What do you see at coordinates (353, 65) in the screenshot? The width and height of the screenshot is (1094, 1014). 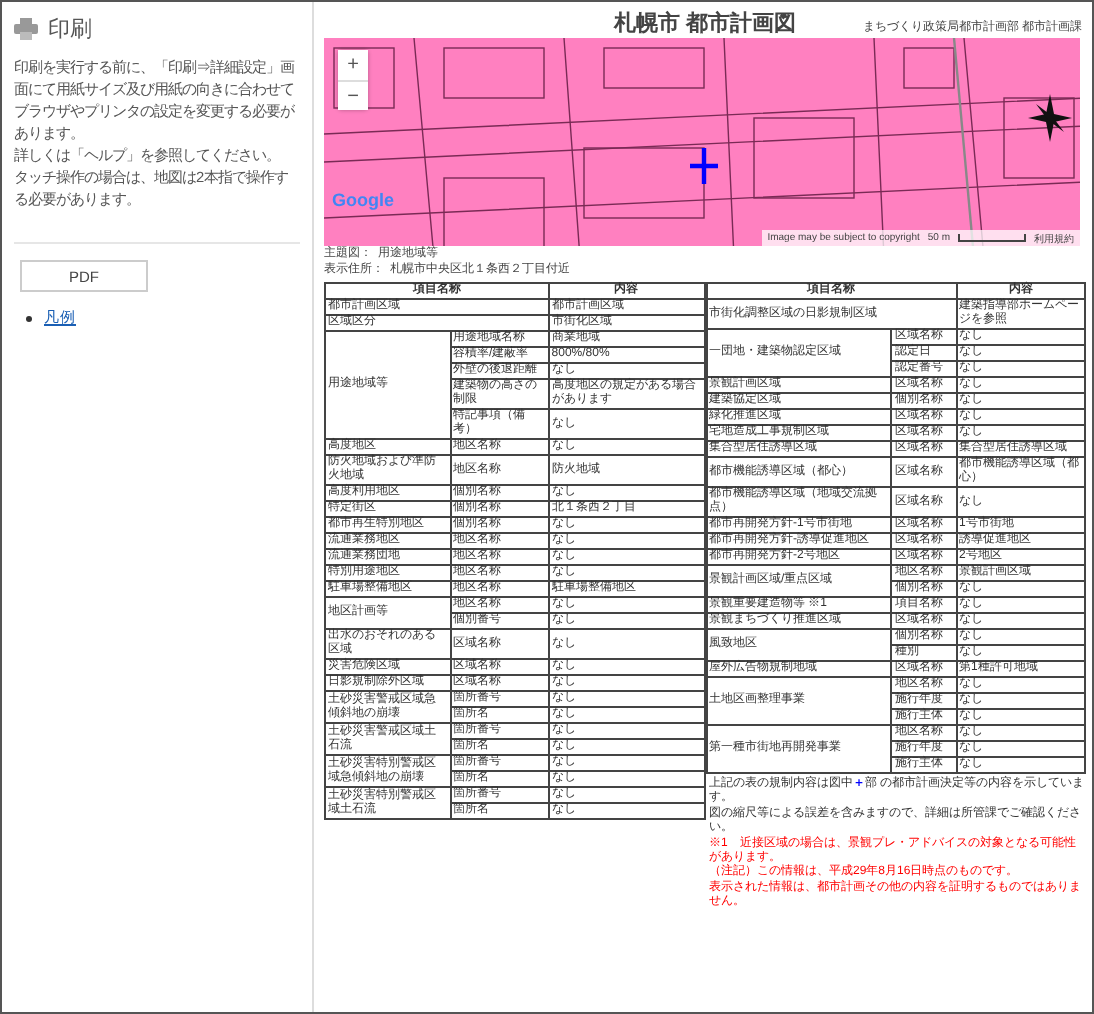 I see `zoom-in-button: +` at bounding box center [353, 65].